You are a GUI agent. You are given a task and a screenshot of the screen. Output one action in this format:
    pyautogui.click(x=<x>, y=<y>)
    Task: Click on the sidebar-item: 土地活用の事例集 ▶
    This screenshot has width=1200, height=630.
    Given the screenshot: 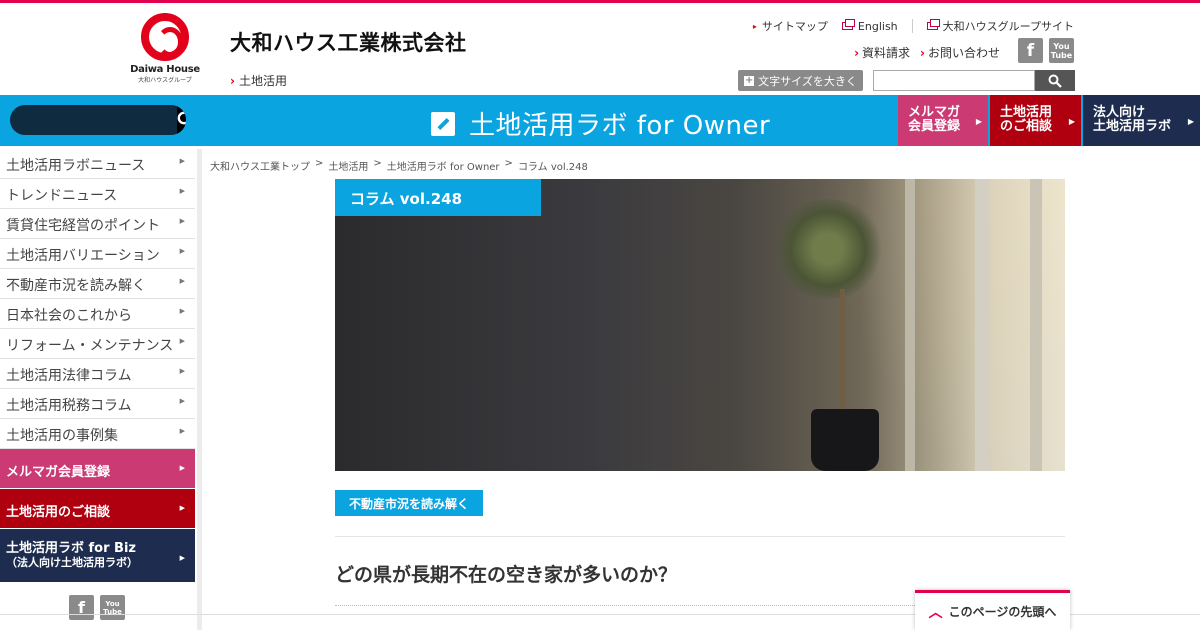 What is the action you would take?
    pyautogui.click(x=97, y=434)
    